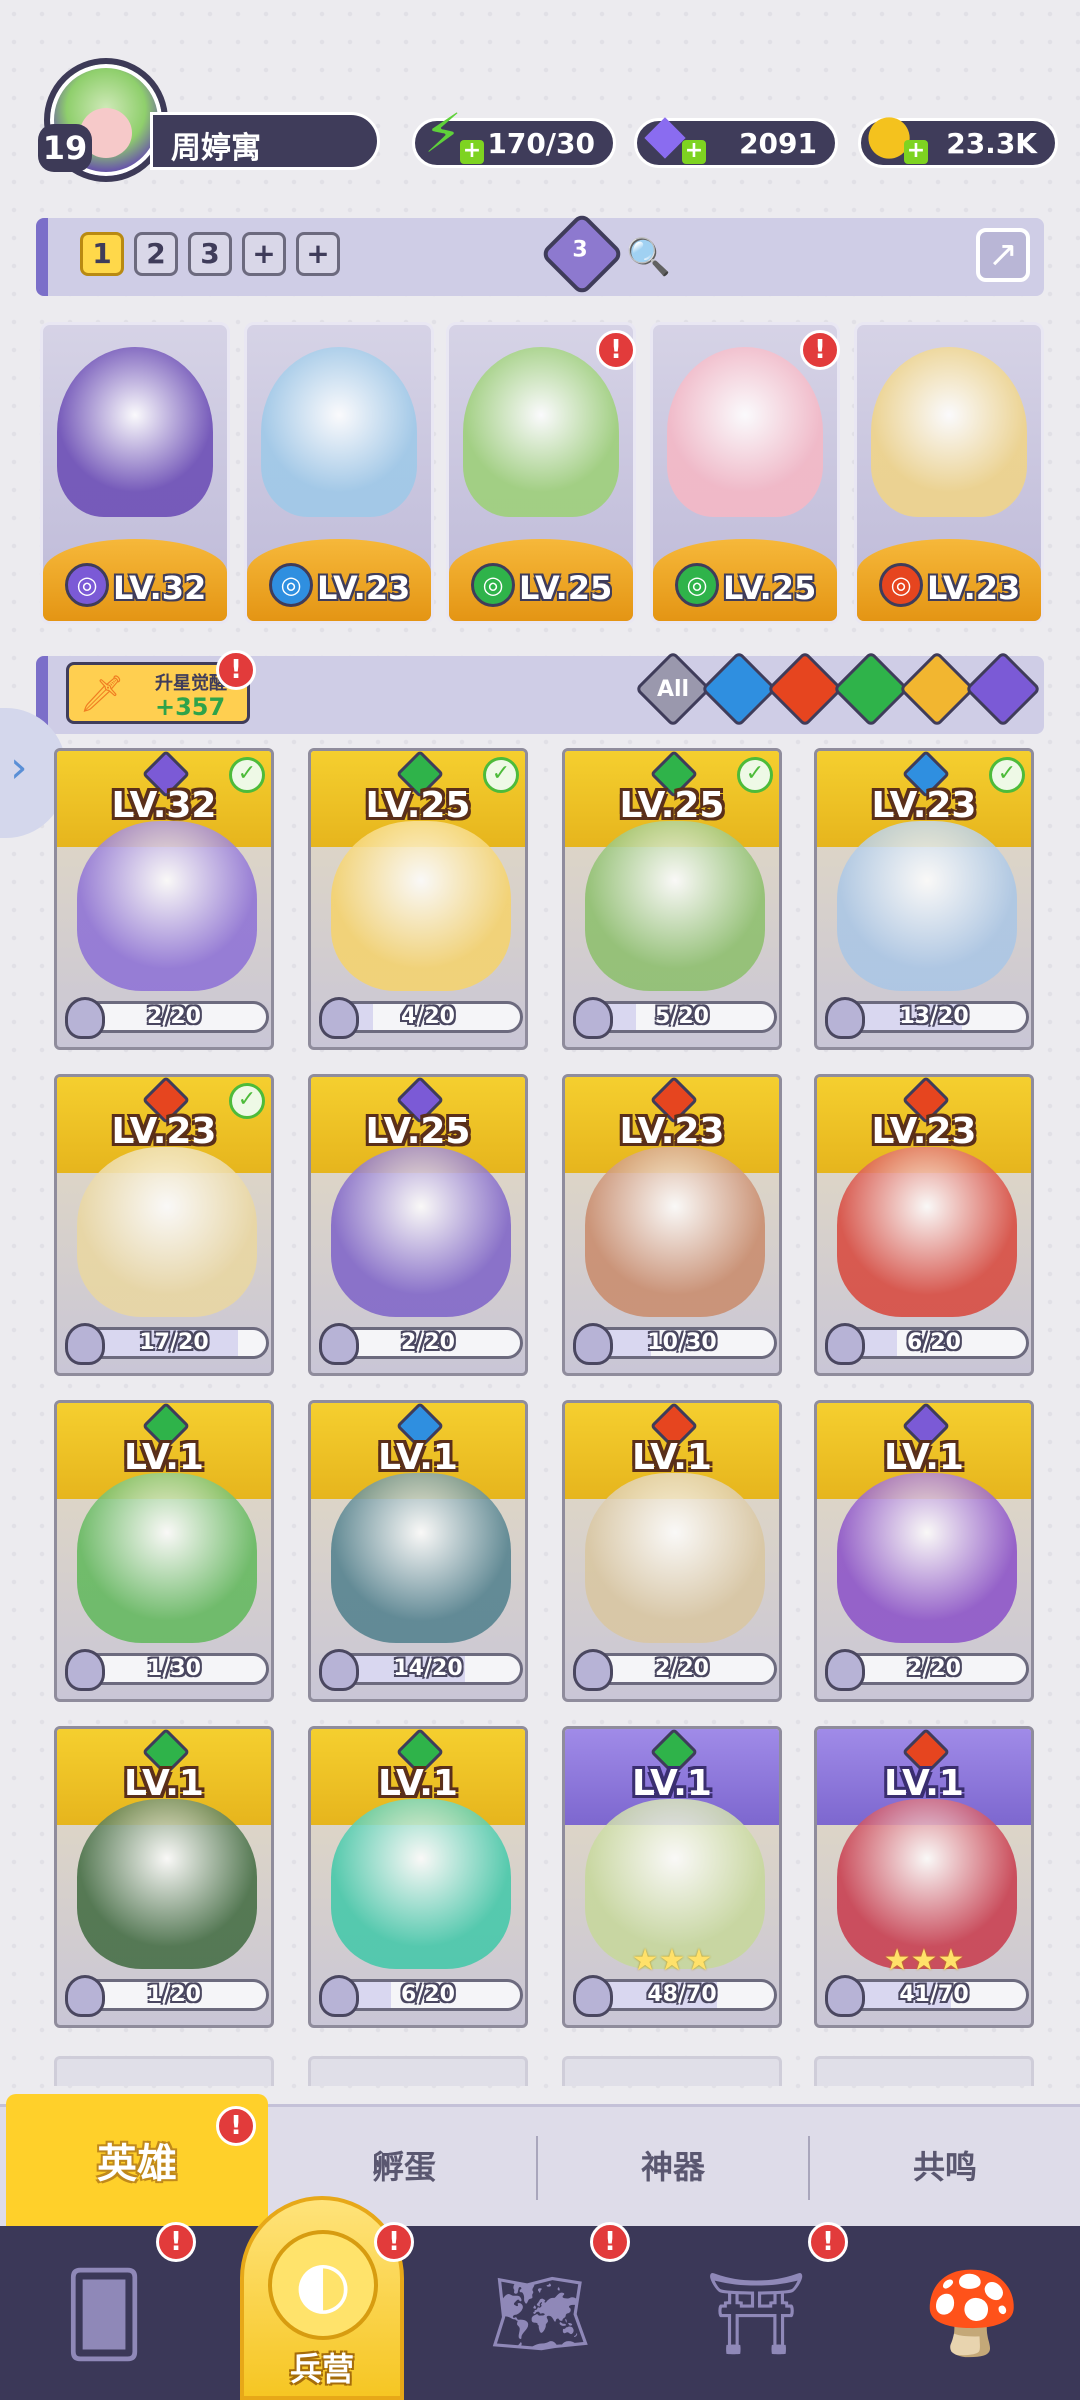  What do you see at coordinates (610, 2242) in the screenshot?
I see `nav-map-alert-icon: !` at bounding box center [610, 2242].